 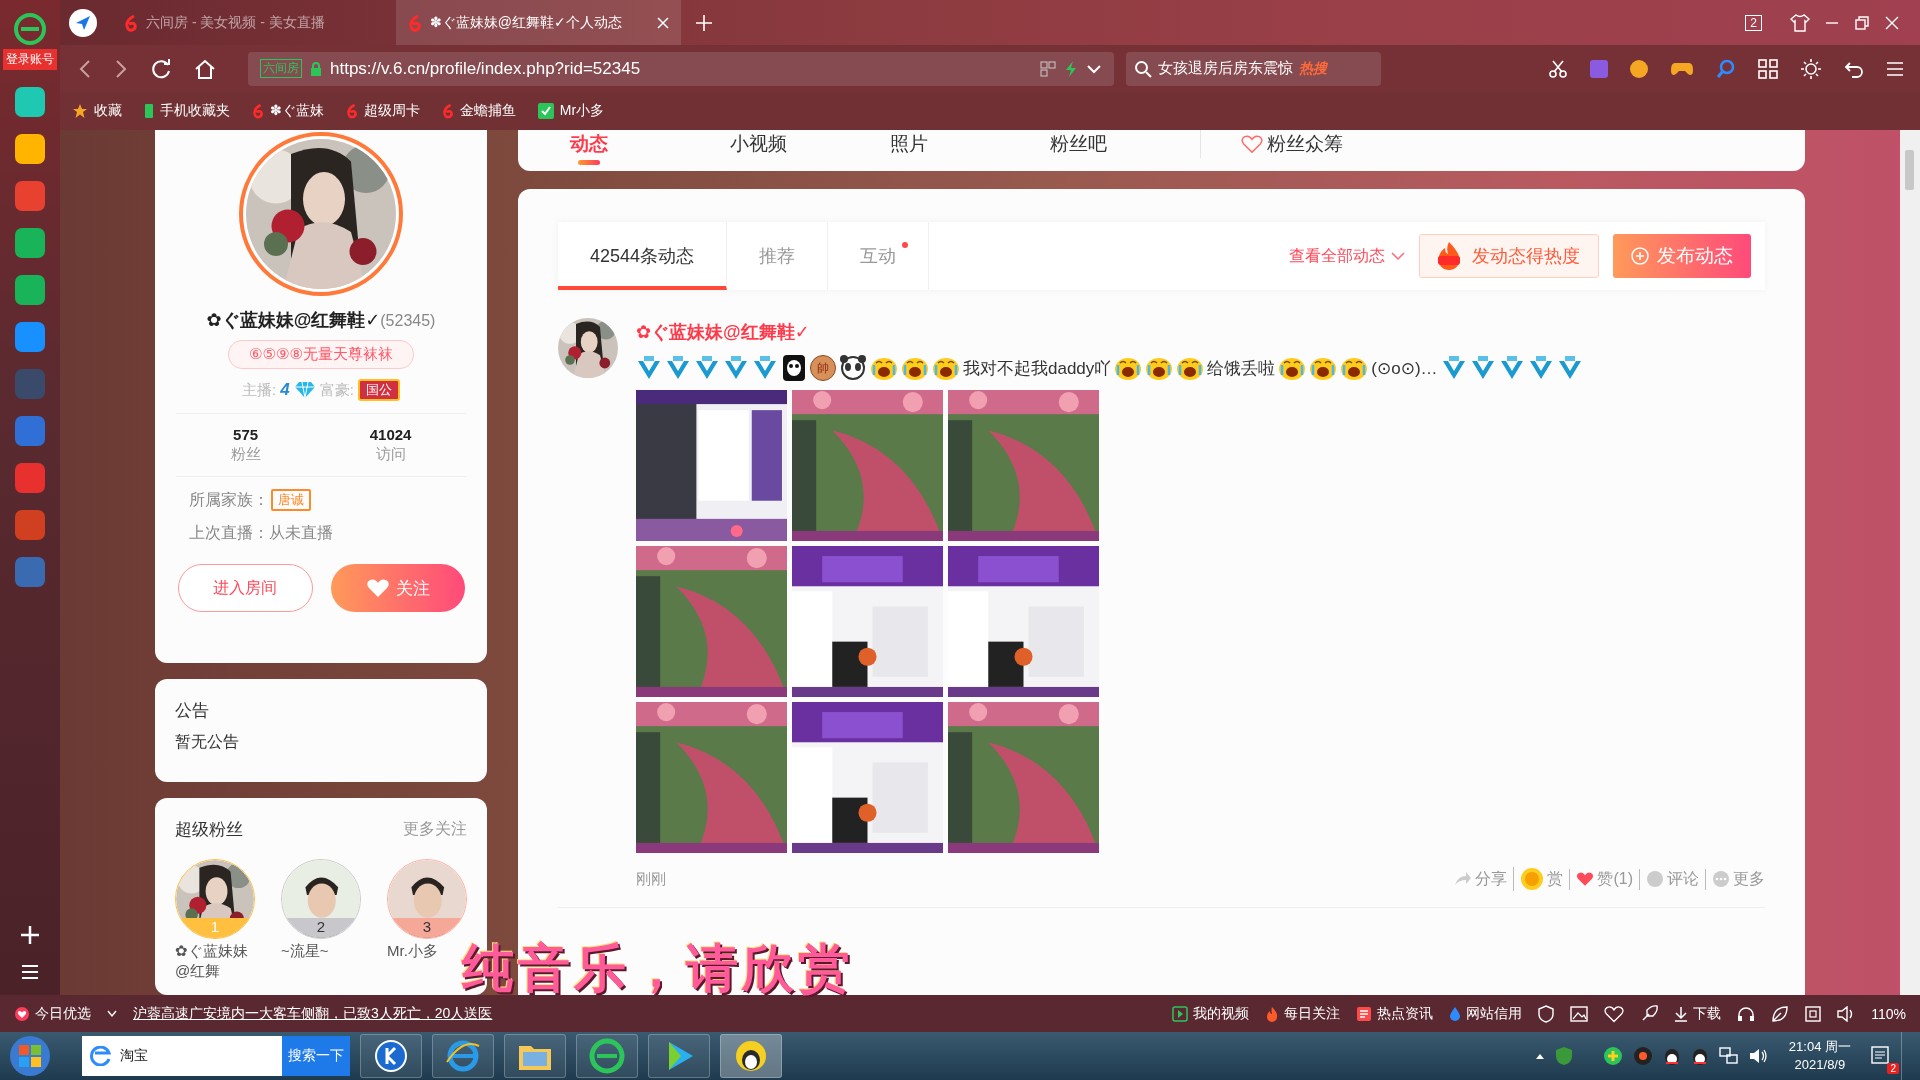 What do you see at coordinates (213, 961) in the screenshot?
I see `fan-name: ✿ぐ蓝妹妹@红舞` at bounding box center [213, 961].